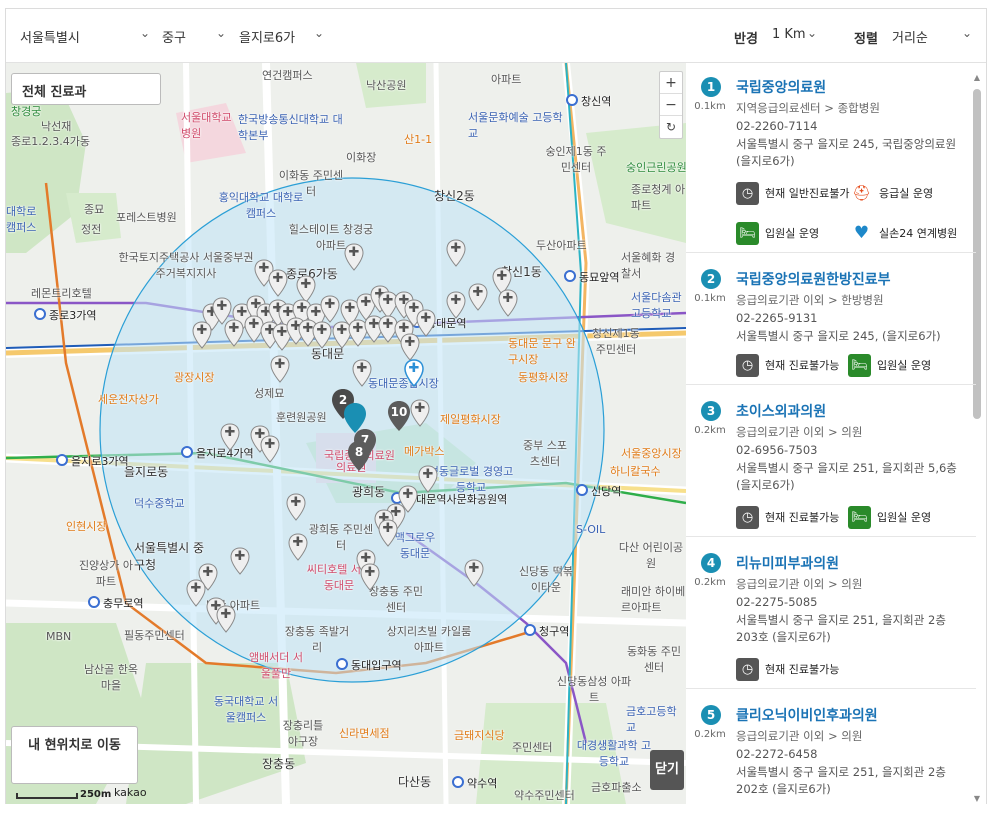  Describe the element at coordinates (359, 456) in the screenshot. I see `numbered-pin: 8` at that location.